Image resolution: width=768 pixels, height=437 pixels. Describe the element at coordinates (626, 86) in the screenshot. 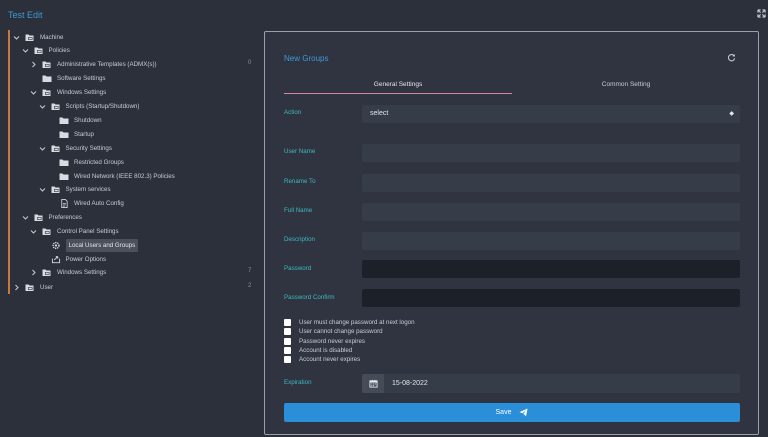

I see `tab-common-setting: Common Setting` at that location.